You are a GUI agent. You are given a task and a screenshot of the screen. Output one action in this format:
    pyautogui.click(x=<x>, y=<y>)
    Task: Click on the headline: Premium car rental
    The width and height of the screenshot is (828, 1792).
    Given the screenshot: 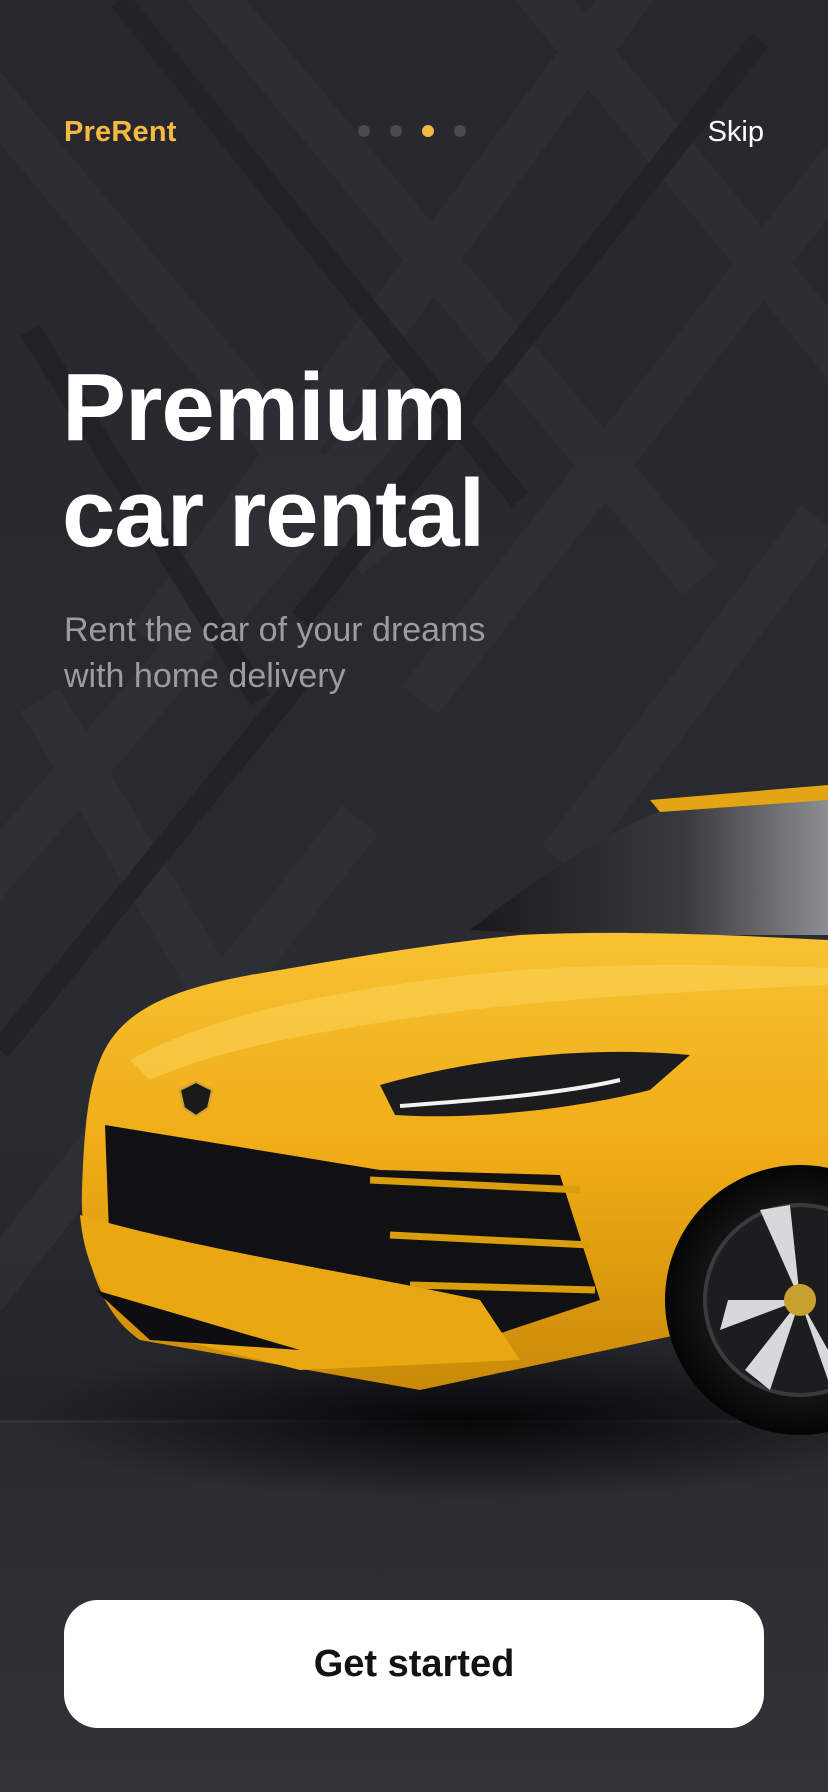 What is the action you would take?
    pyautogui.click(x=273, y=460)
    